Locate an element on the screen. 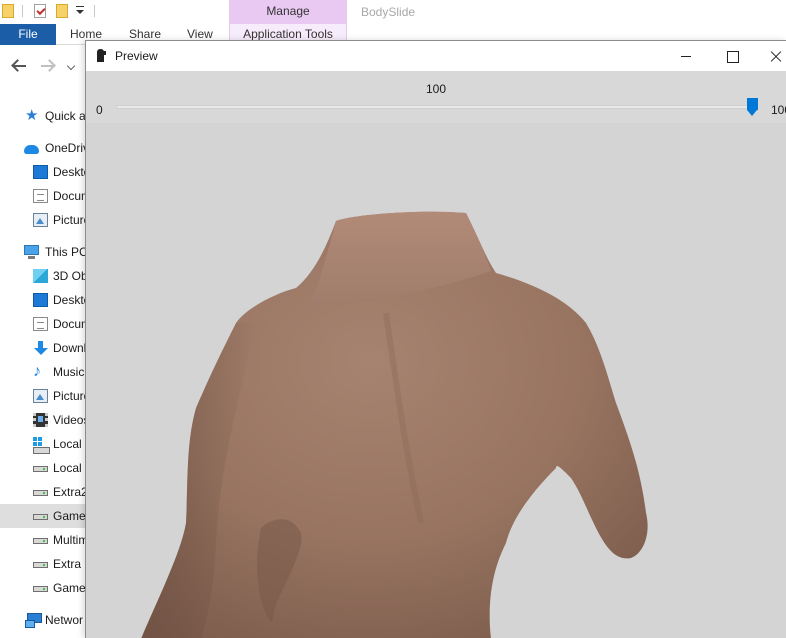 This screenshot has height=638, width=786. customize-toolbar-icon is located at coordinates (80, 11).